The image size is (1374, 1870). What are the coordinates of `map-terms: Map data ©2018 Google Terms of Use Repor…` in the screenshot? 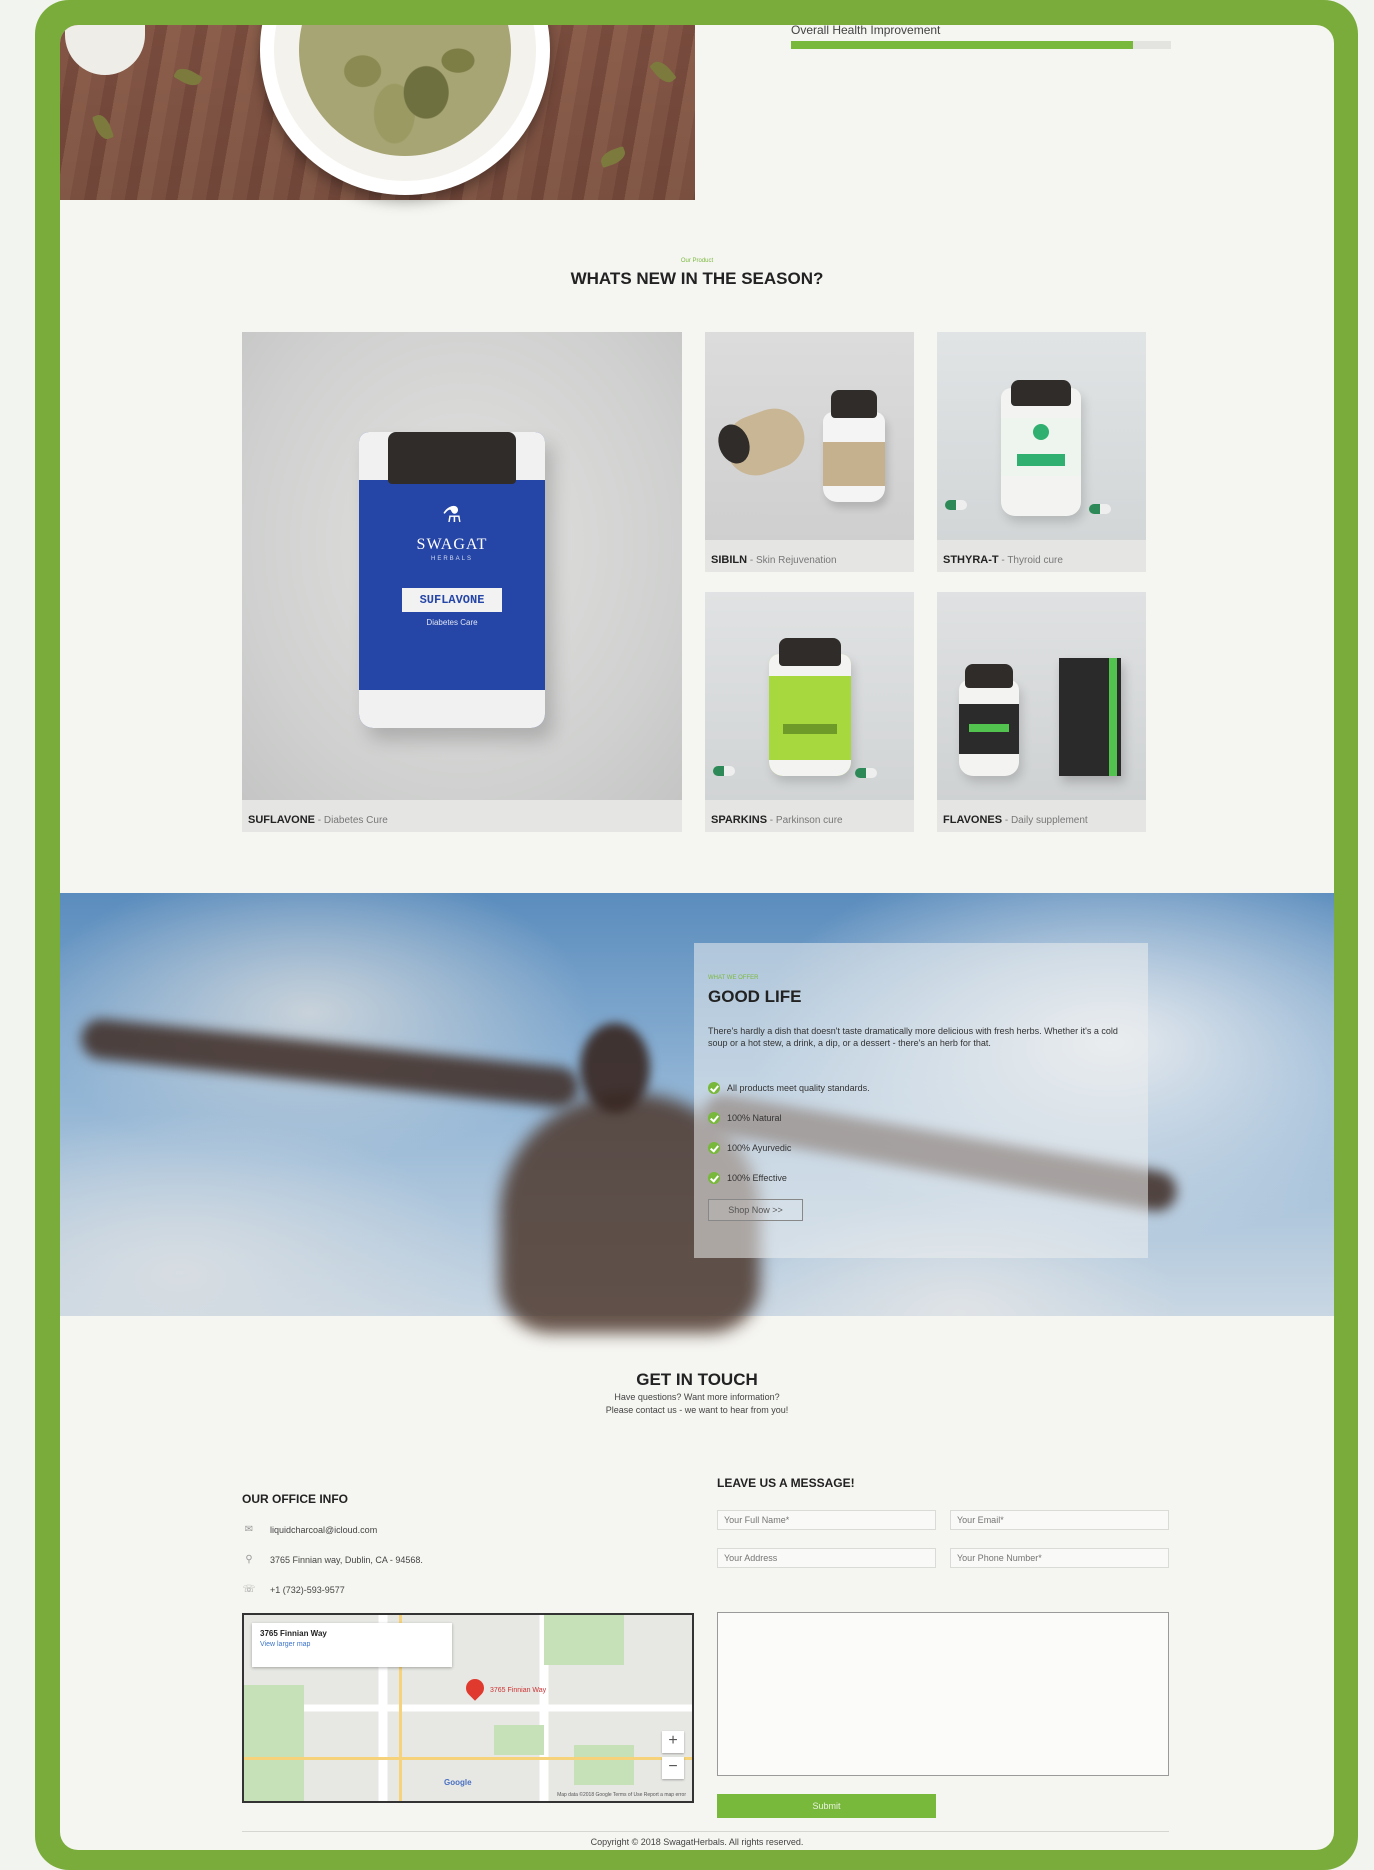 It's located at (621, 1795).